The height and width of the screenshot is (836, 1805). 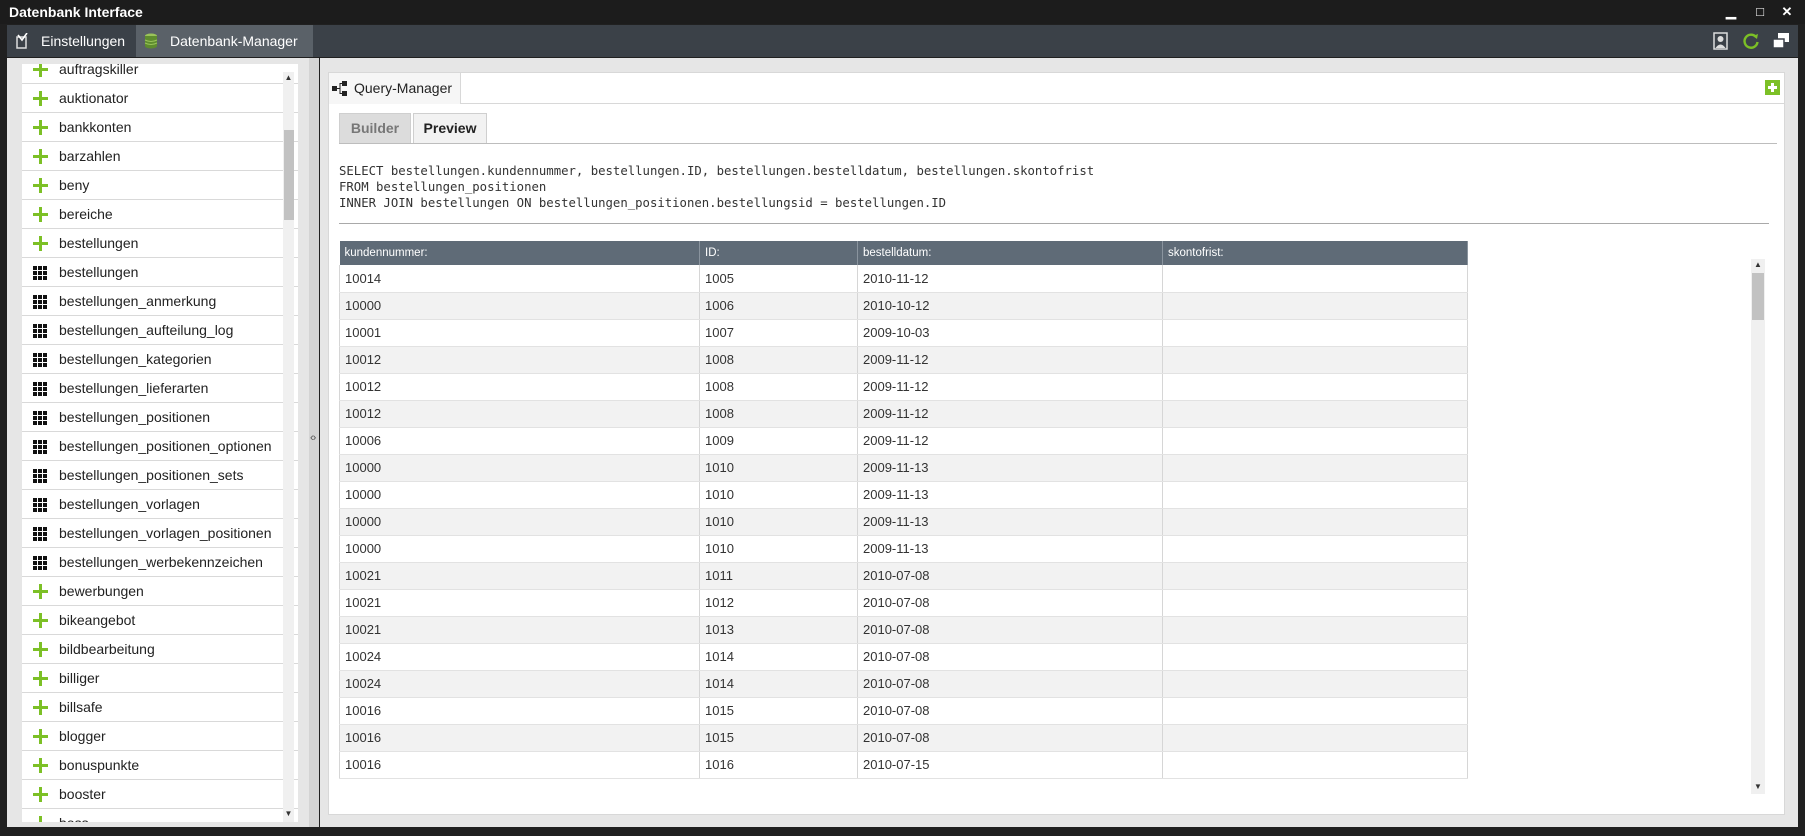 What do you see at coordinates (160, 815) in the screenshot?
I see `sidebar-item: boss` at bounding box center [160, 815].